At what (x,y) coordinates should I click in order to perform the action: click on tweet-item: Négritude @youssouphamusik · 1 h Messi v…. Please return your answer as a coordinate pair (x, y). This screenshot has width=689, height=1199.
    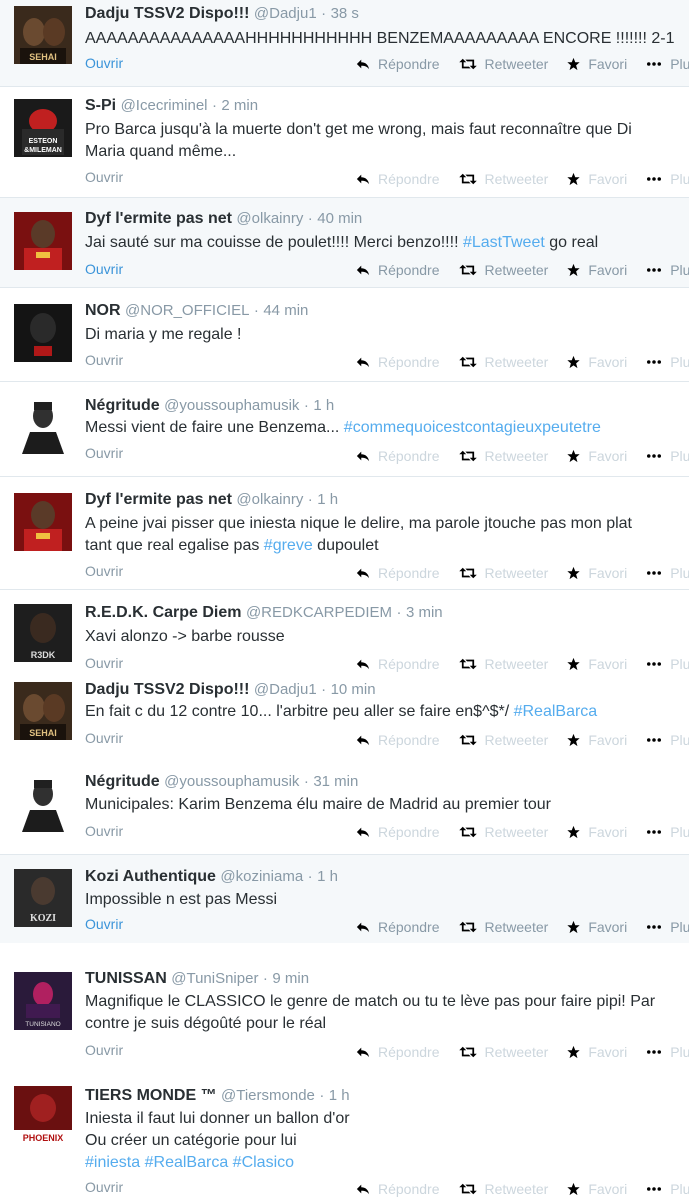
    Looking at the image, I should click on (344, 429).